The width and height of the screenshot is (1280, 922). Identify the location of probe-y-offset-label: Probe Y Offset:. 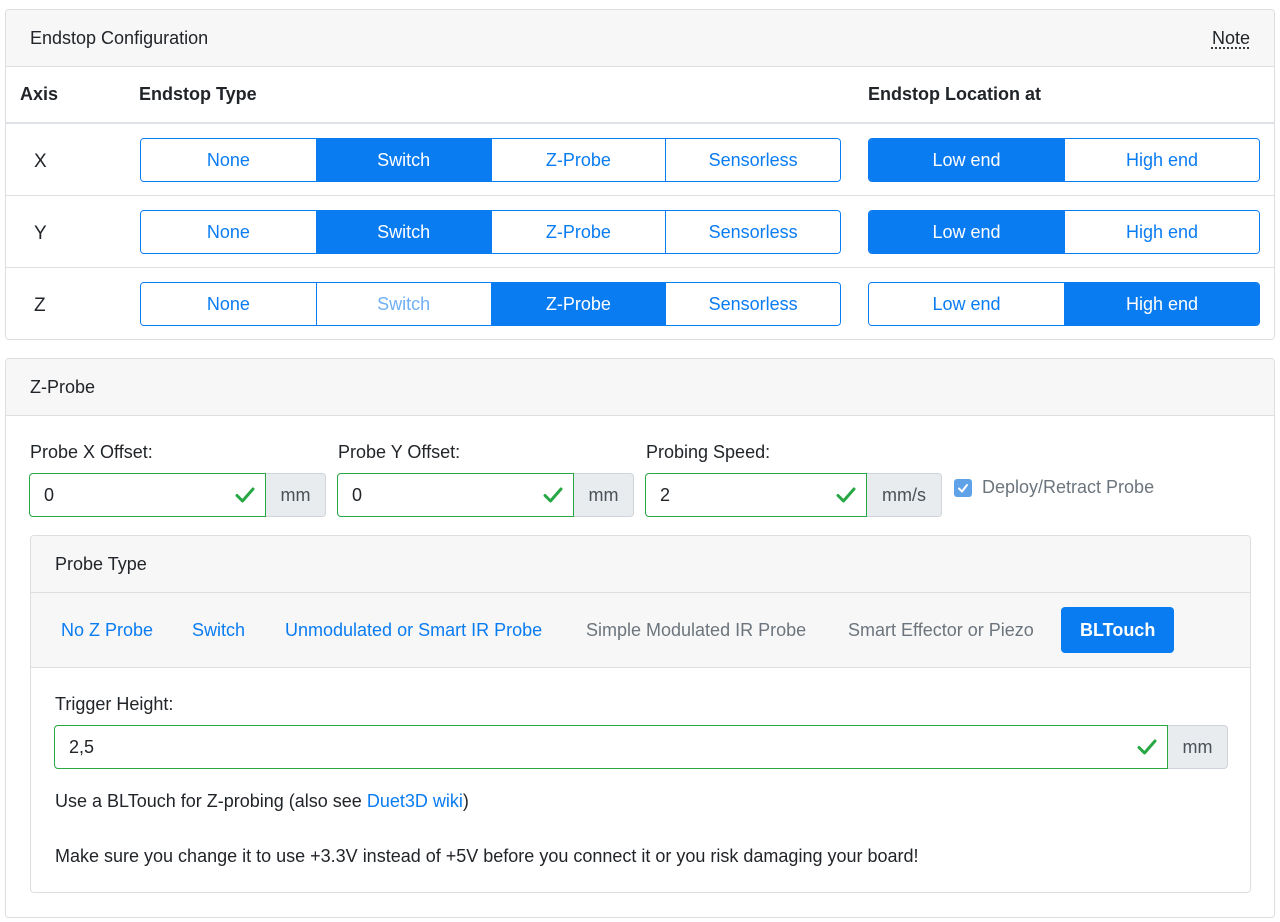
(399, 452).